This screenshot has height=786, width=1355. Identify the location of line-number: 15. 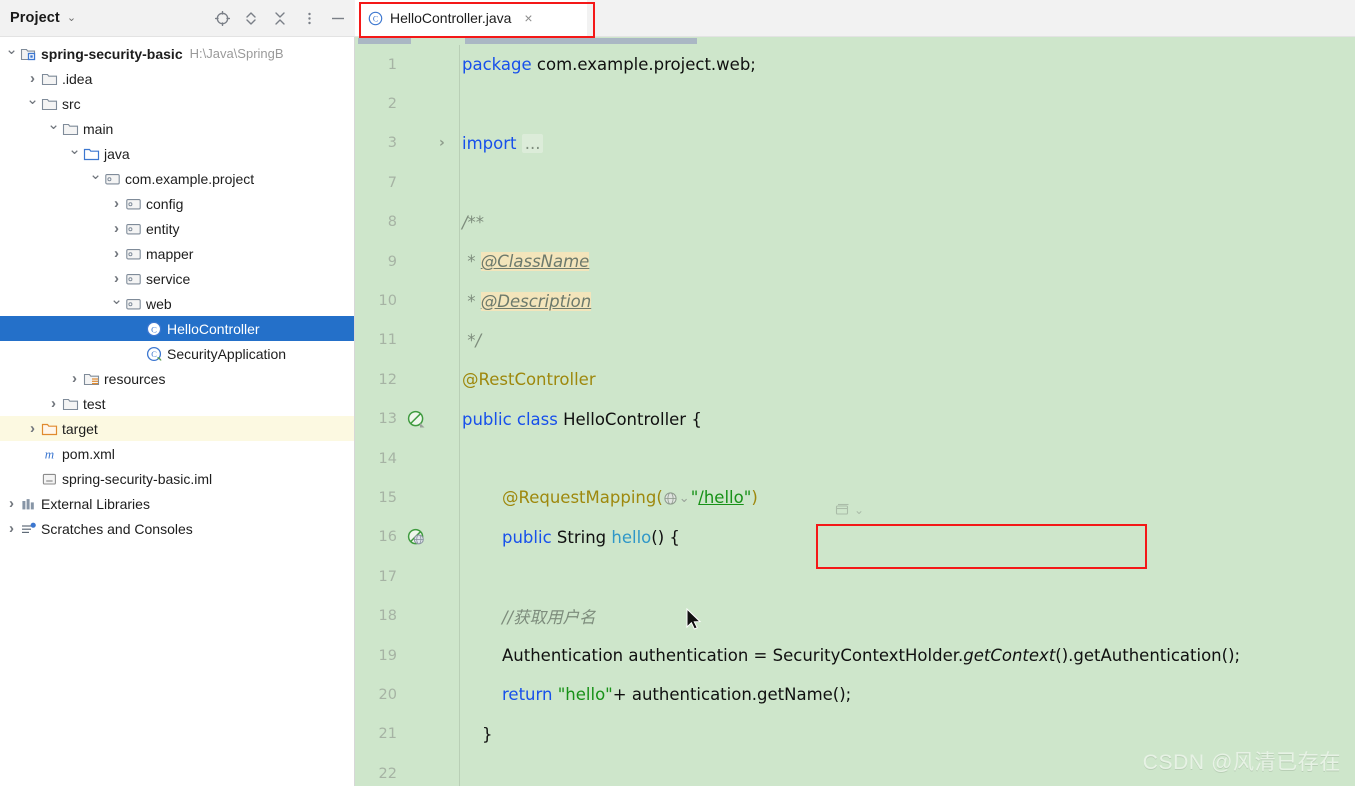
(387, 497).